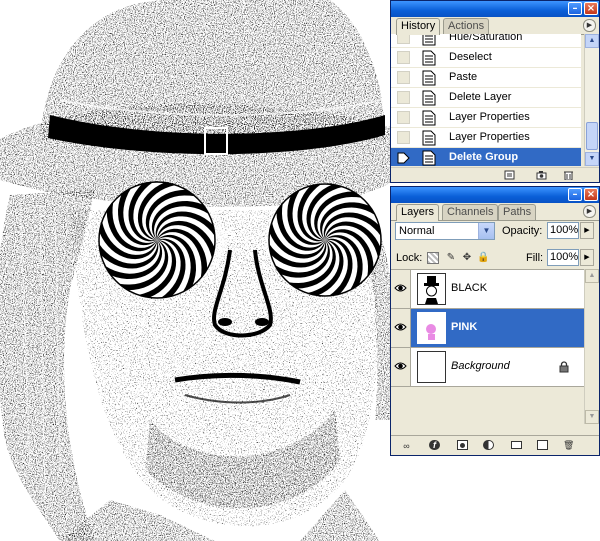  I want to click on blend-mode-value: Normal, so click(417, 231).